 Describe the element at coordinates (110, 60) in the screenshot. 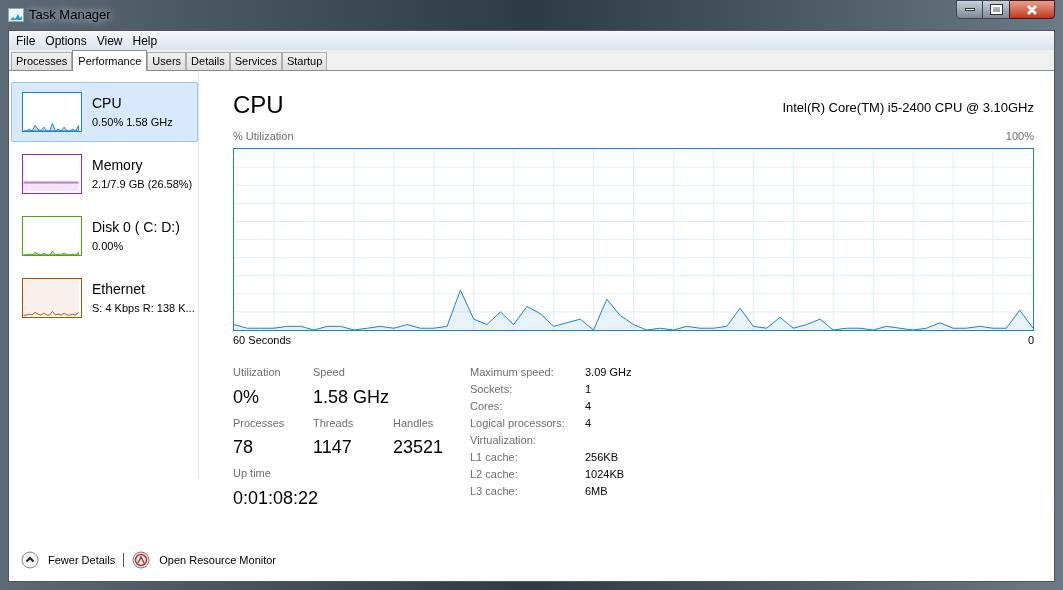

I see `tab: Performance` at that location.